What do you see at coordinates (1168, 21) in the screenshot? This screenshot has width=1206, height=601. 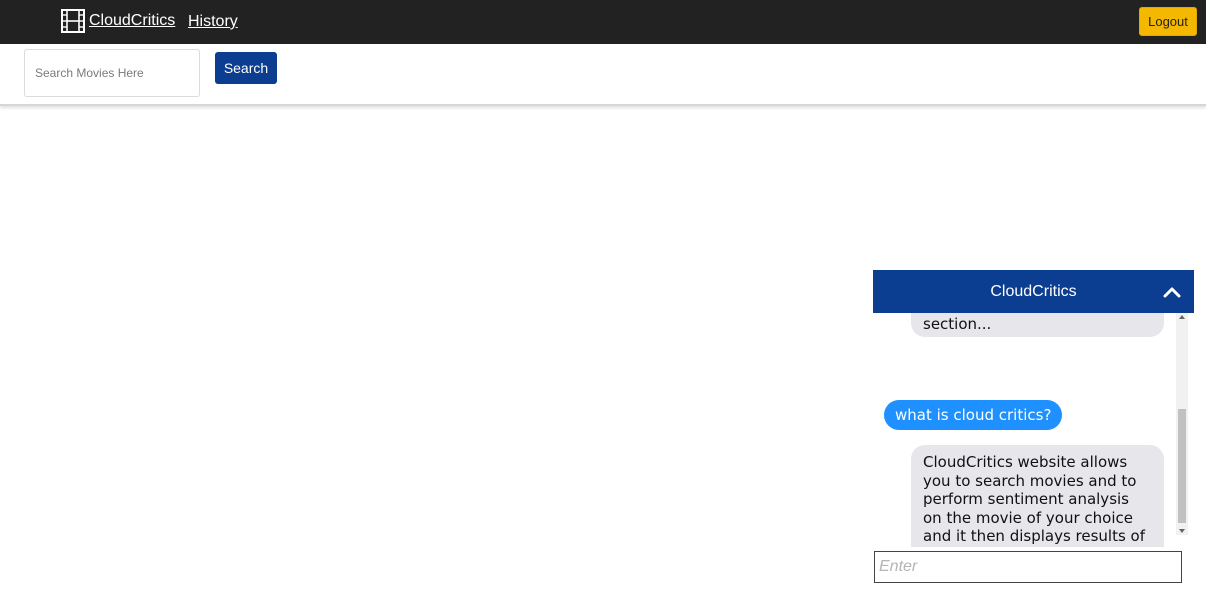 I see `logout-button: Logout` at bounding box center [1168, 21].